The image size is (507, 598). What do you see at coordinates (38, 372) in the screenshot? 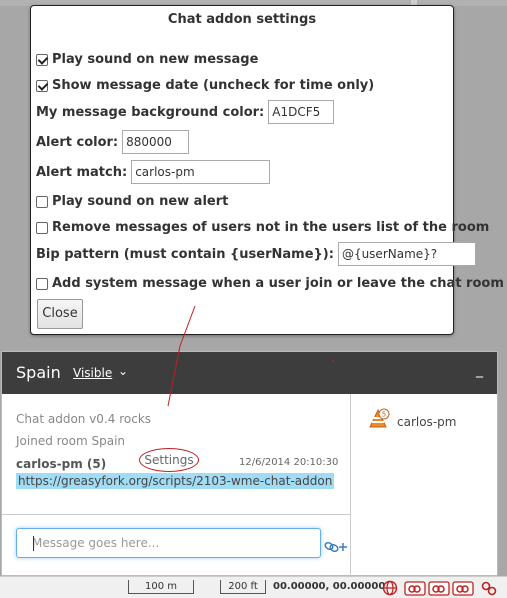
I see `room-title: Spain` at bounding box center [38, 372].